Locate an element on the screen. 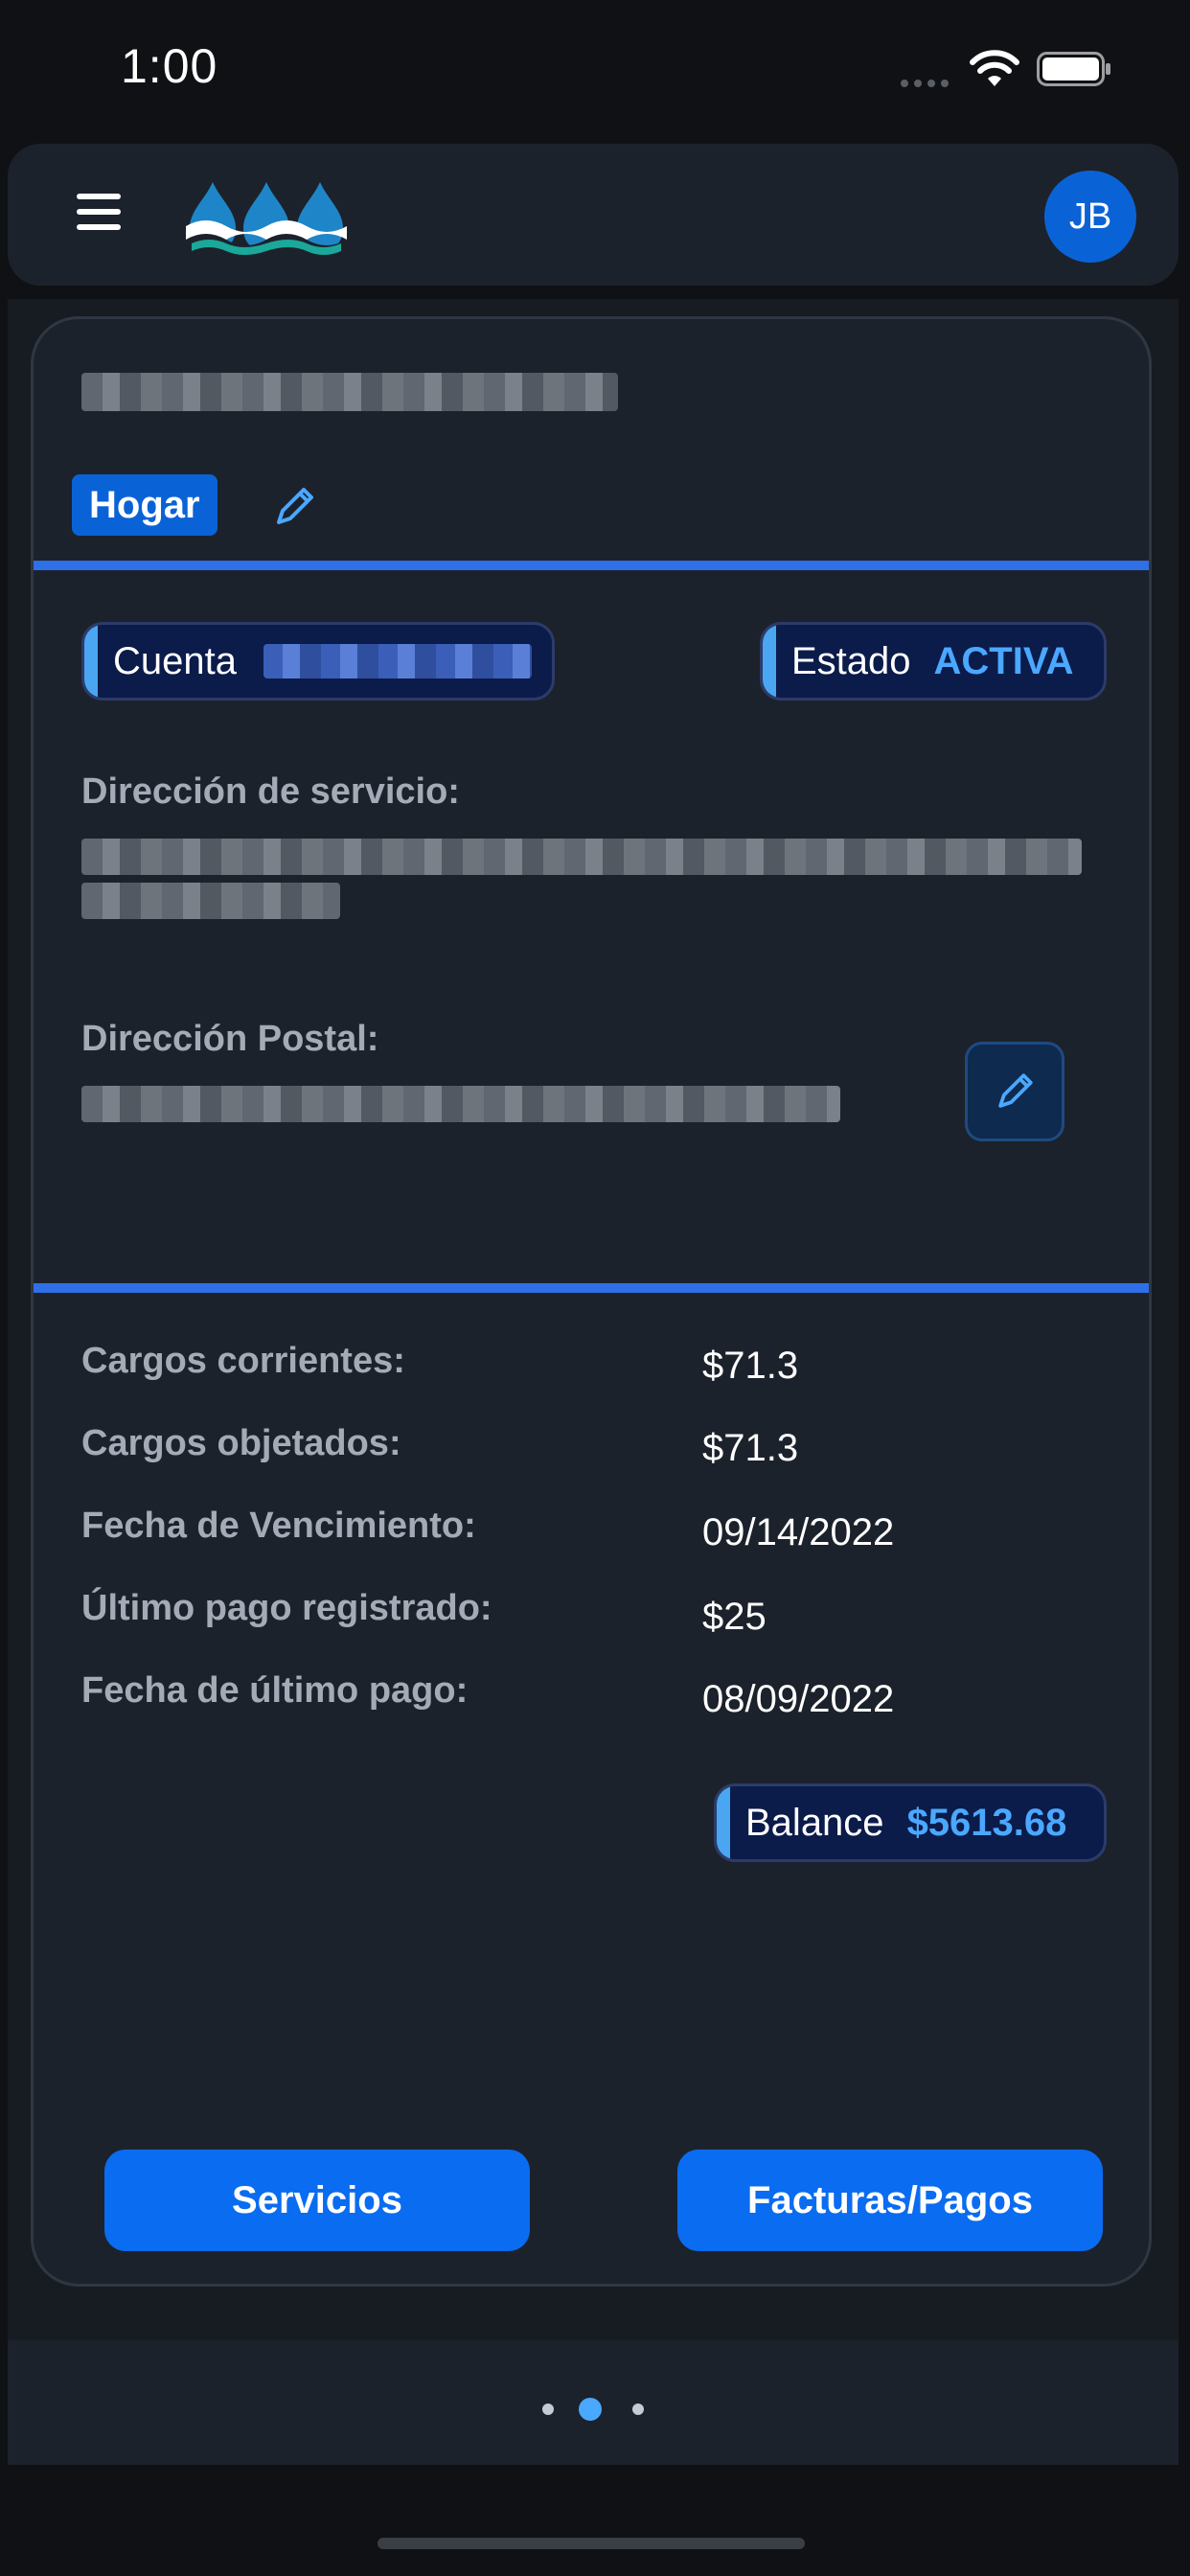 Image resolution: width=1190 pixels, height=2576 pixels. last-payment-date-label: Fecha de último pago: is located at coordinates (275, 1690).